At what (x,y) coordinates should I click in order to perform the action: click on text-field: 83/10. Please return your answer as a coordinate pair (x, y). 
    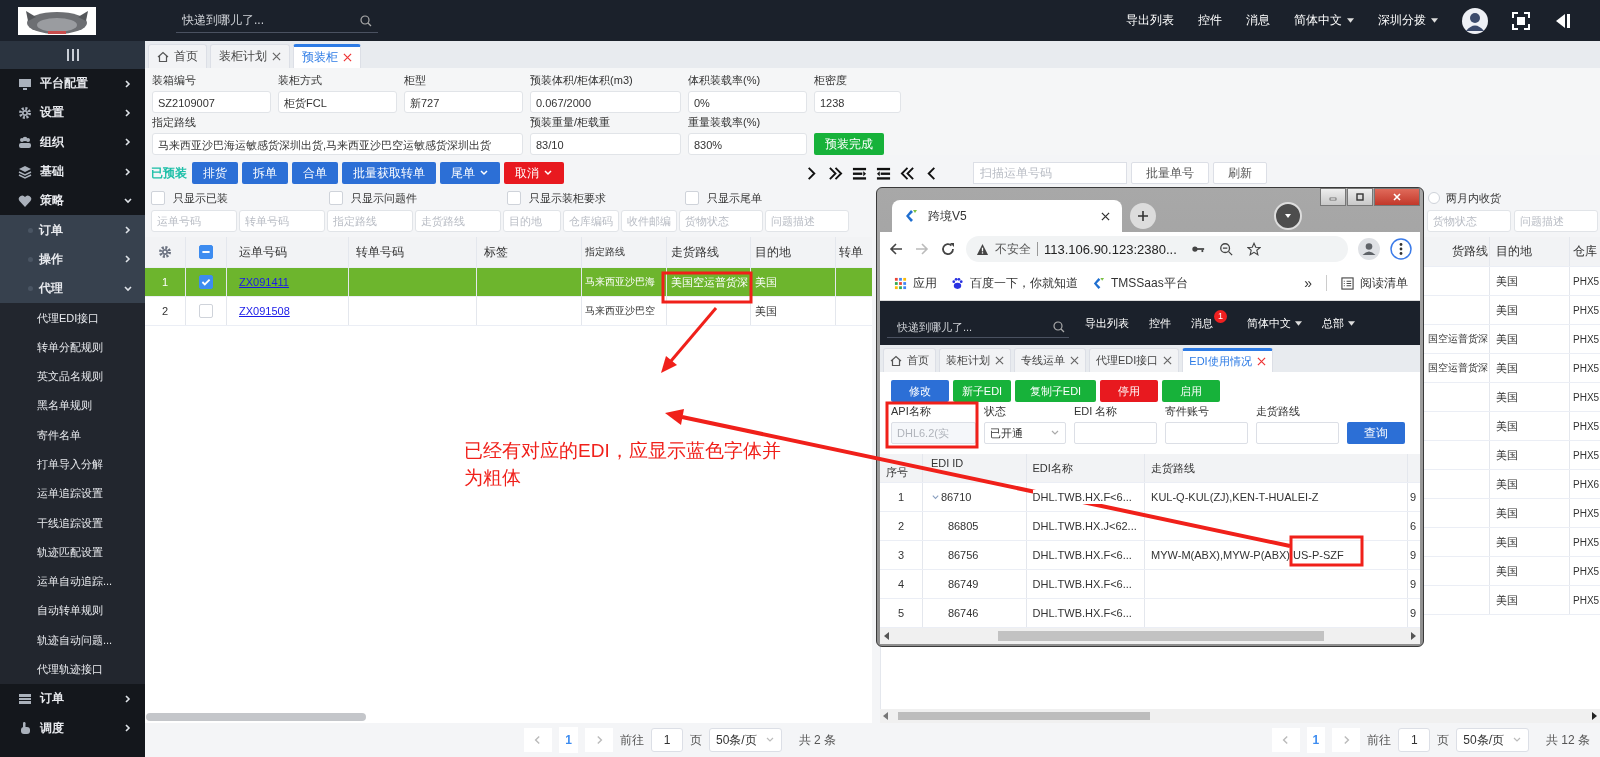
    Looking at the image, I should click on (605, 144).